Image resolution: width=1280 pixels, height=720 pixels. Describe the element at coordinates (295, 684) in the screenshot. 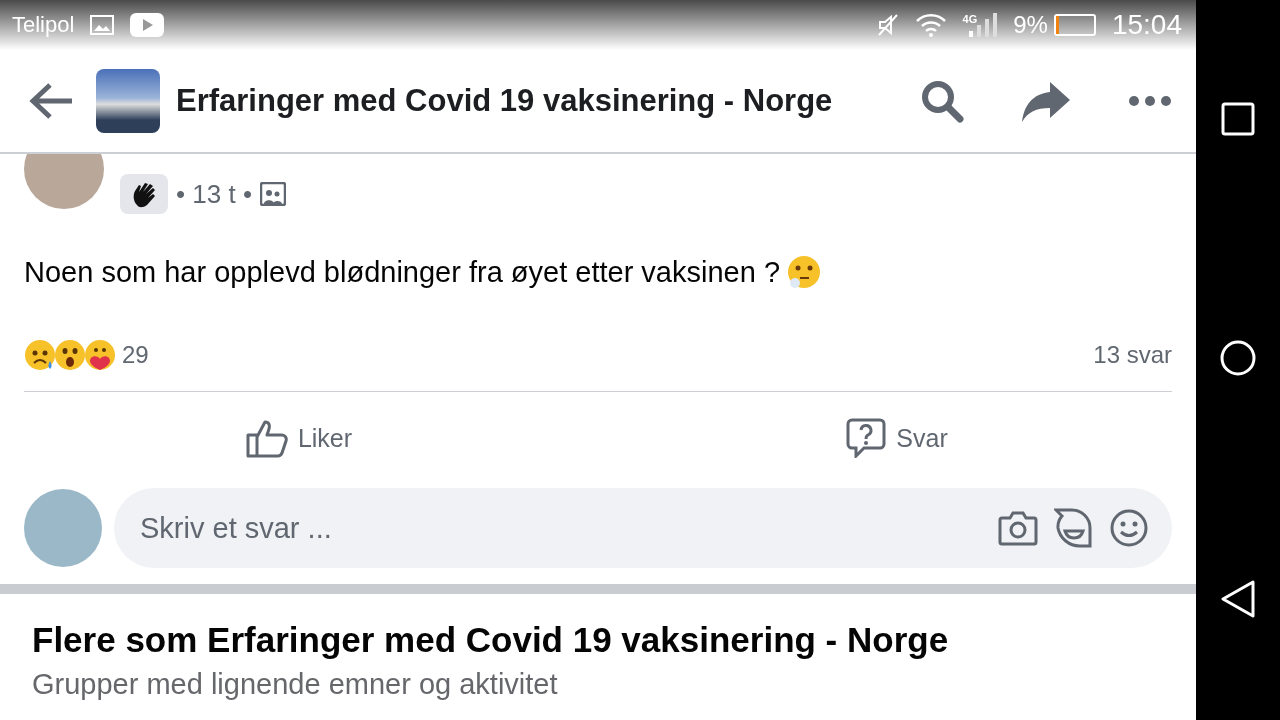

I see `suggestions-subtitle: Grupper med lignende emner og aktivitet` at that location.